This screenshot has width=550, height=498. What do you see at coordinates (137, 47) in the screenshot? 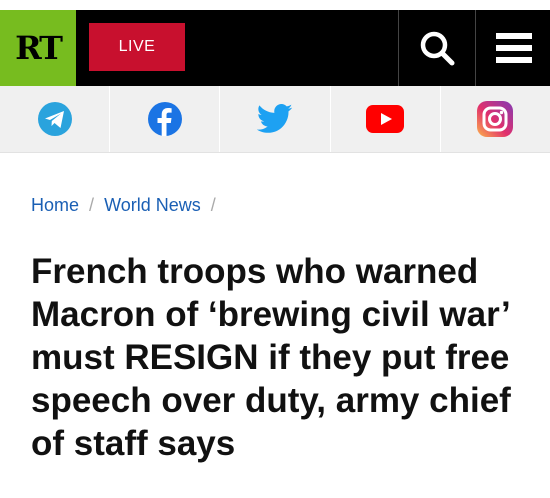
I see `live-button: LIVE` at bounding box center [137, 47].